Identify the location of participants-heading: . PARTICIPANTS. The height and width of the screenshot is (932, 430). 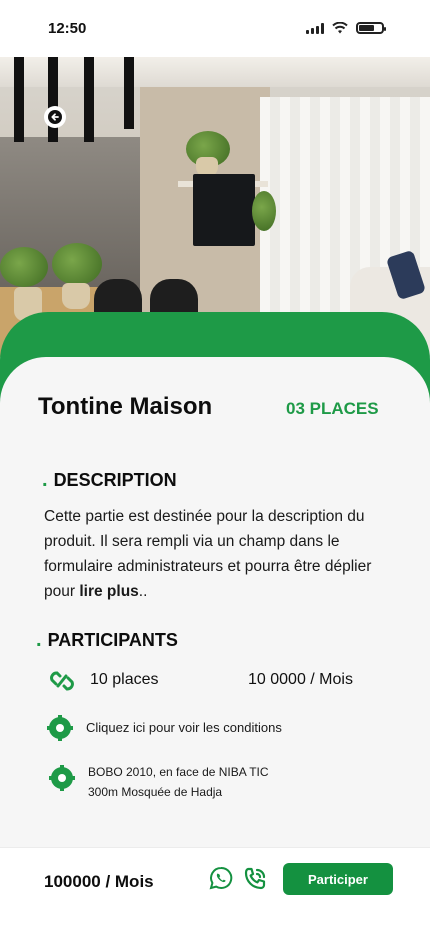
(107, 640).